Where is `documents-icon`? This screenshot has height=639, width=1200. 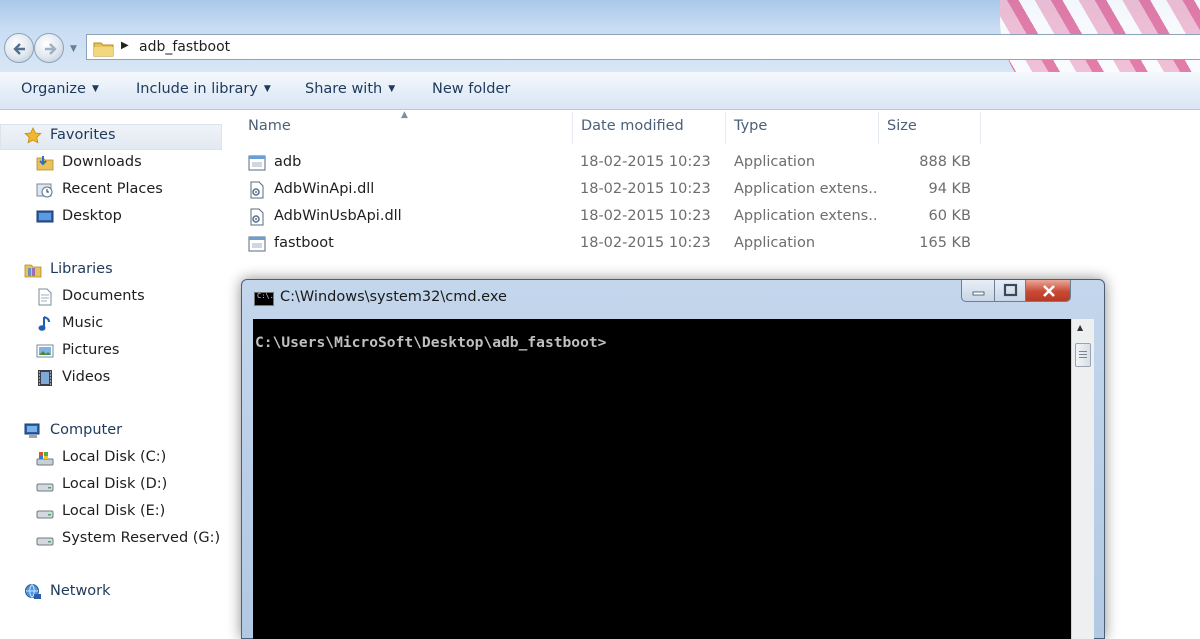
documents-icon is located at coordinates (45, 297).